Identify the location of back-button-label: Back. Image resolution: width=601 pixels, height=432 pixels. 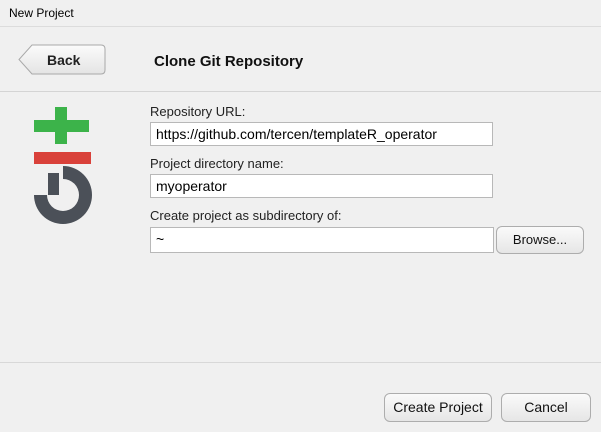
(64, 60).